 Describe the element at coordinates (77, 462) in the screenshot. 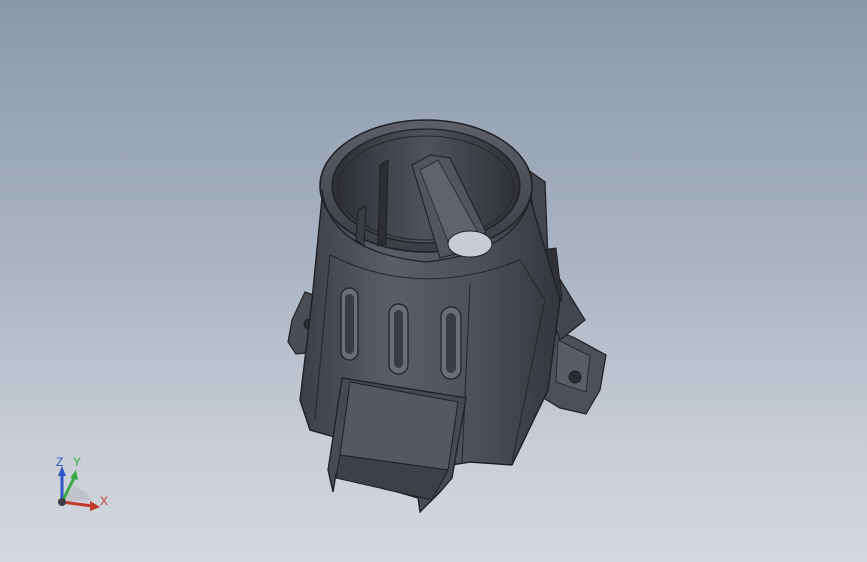

I see `y-axis-label: Y` at that location.